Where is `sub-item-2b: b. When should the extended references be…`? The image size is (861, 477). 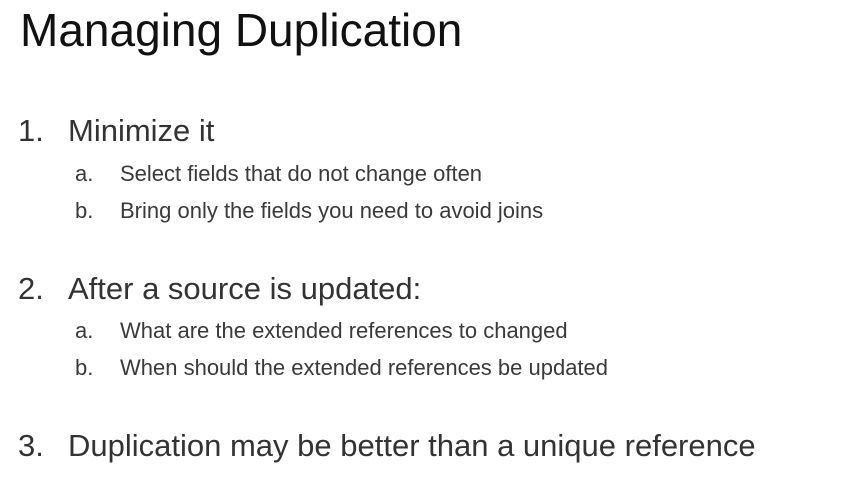
sub-item-2b: b. When should the extended references be… is located at coordinates (341, 368).